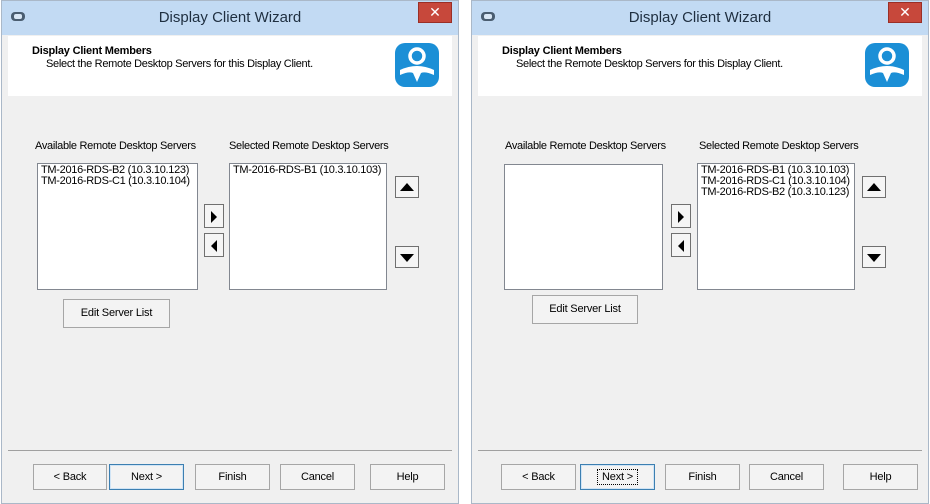 The height and width of the screenshot is (504, 930). I want to click on list-item: TM-2016-RDS-B1 (10.3.10.103), so click(308, 170).